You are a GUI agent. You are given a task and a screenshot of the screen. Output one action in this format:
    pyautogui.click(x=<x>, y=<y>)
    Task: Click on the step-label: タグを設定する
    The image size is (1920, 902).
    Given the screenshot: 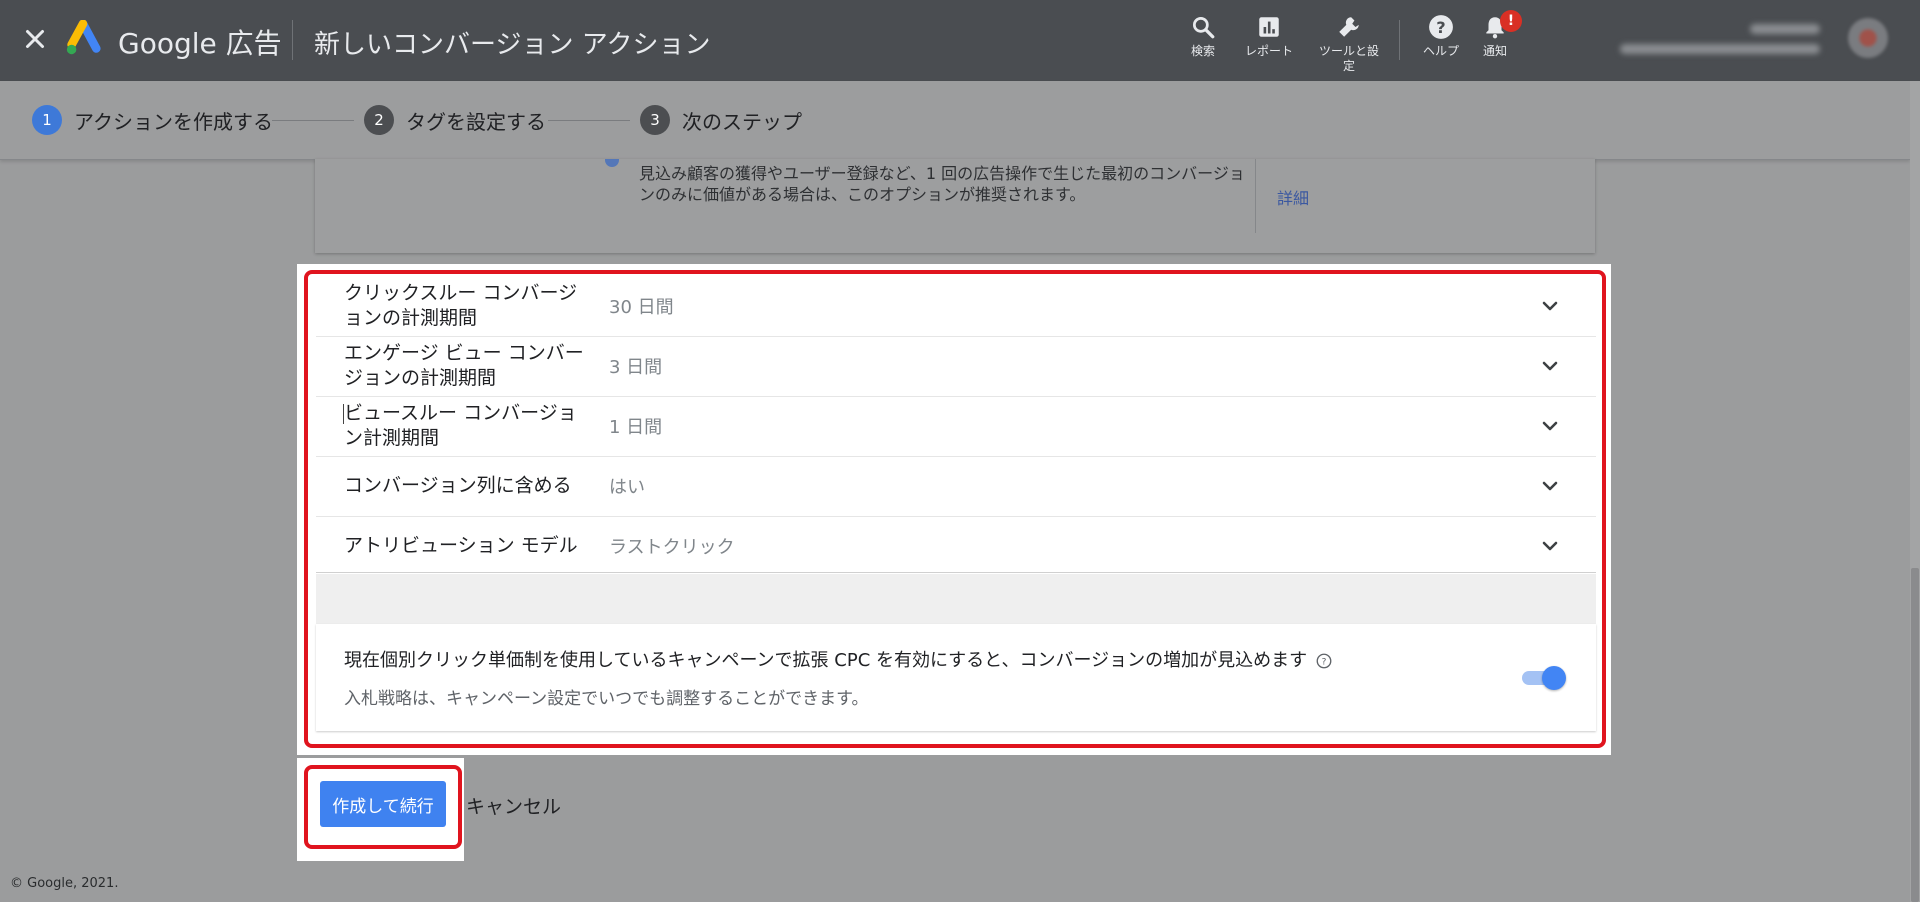 What is the action you would take?
    pyautogui.click(x=476, y=121)
    